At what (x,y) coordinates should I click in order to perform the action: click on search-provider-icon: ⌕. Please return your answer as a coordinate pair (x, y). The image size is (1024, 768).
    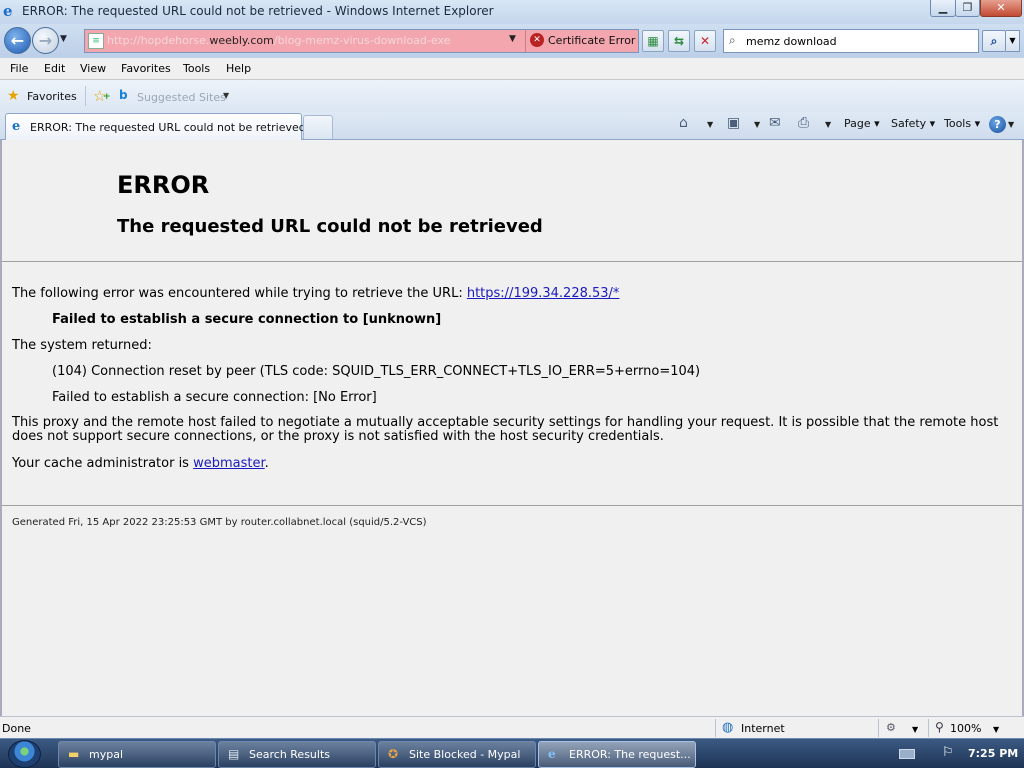
    Looking at the image, I should click on (732, 40).